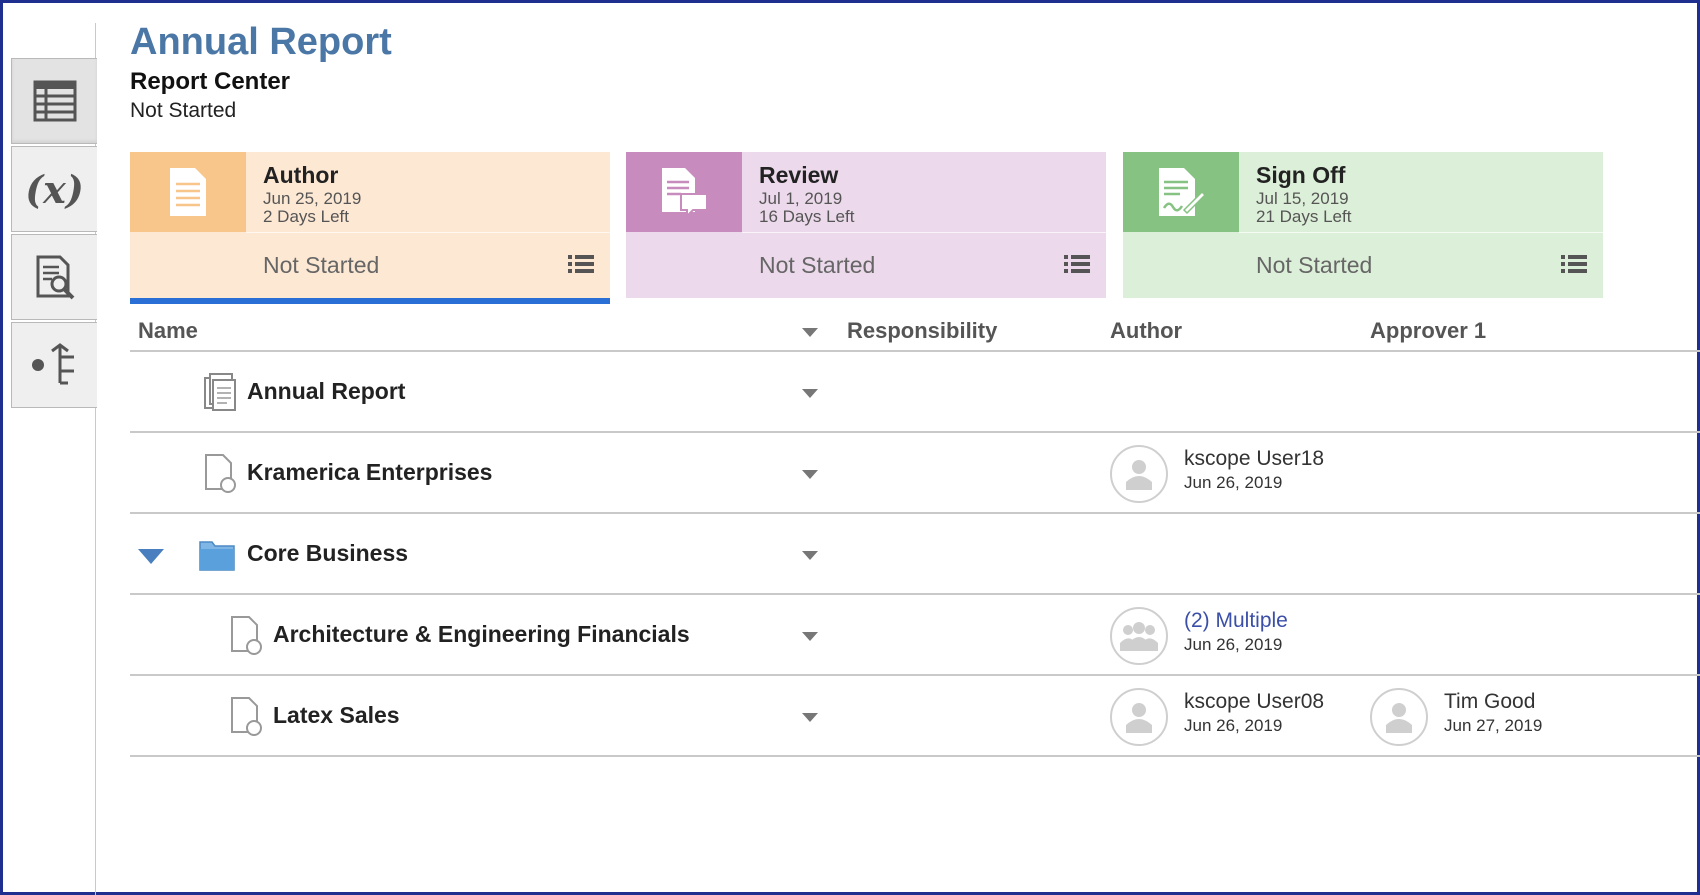 This screenshot has height=895, width=1700. What do you see at coordinates (220, 392) in the screenshot?
I see `report-stack-icon` at bounding box center [220, 392].